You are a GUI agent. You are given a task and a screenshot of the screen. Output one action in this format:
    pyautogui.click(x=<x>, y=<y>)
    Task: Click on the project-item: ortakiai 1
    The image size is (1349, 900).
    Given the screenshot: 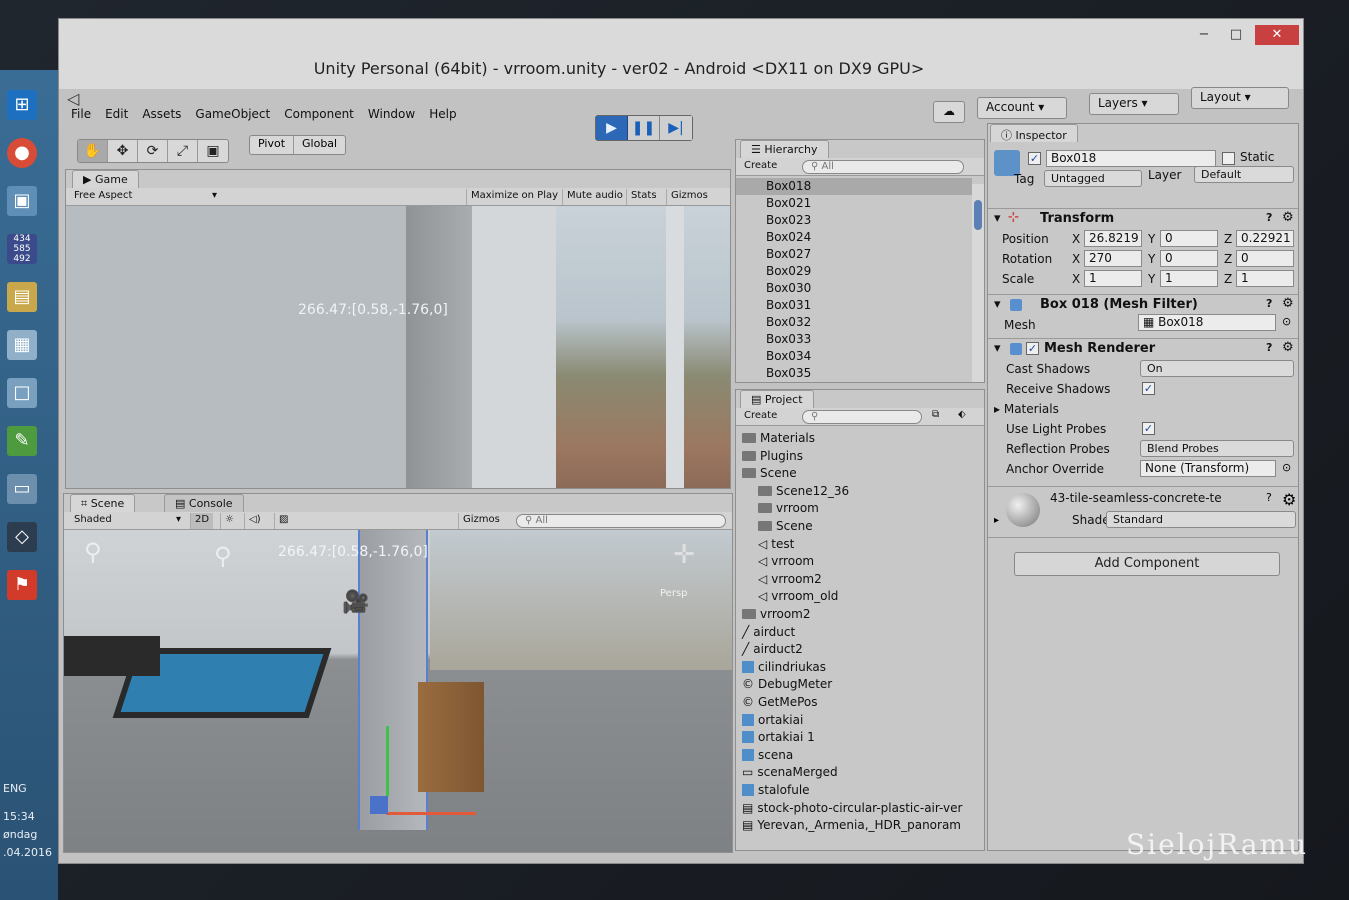 What is the action you would take?
    pyautogui.click(x=778, y=737)
    